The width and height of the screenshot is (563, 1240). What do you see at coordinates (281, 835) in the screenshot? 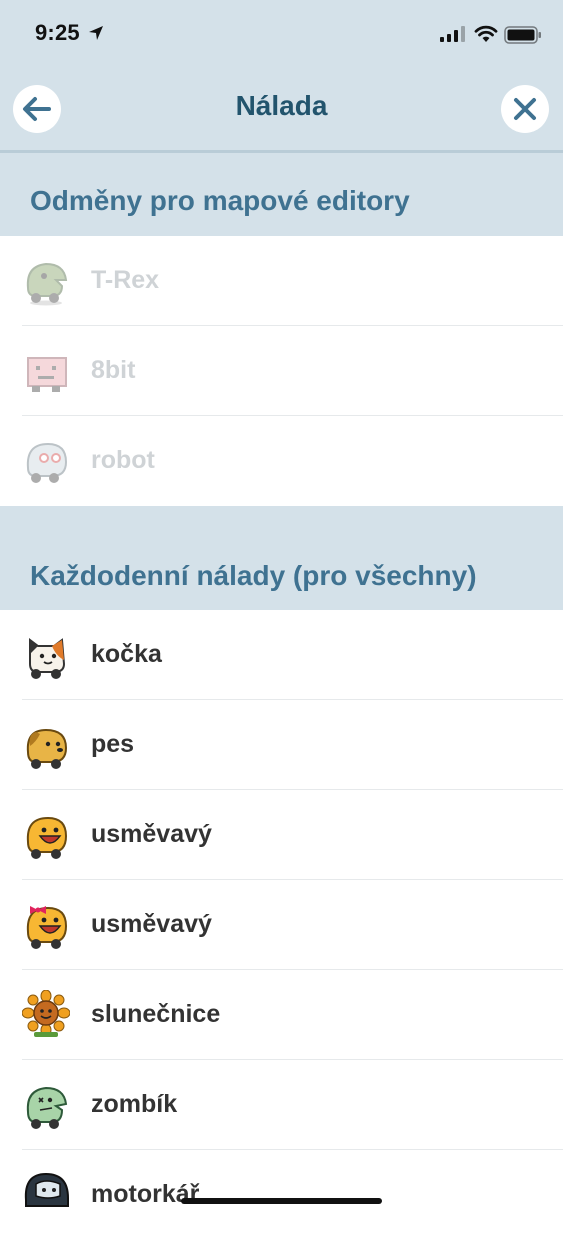
I see `mood-item-smiley: usměvavý` at bounding box center [281, 835].